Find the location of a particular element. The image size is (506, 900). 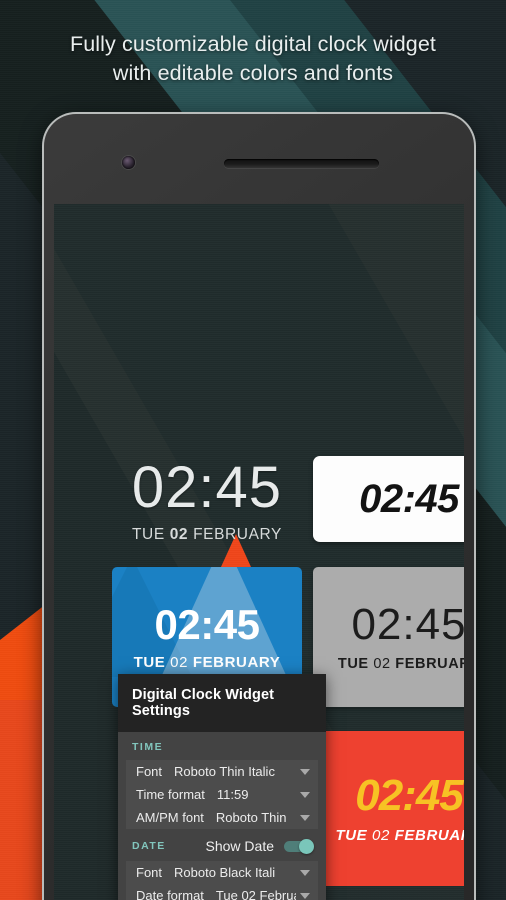

row-value: Roboto Black Itali is located at coordinates (225, 872).